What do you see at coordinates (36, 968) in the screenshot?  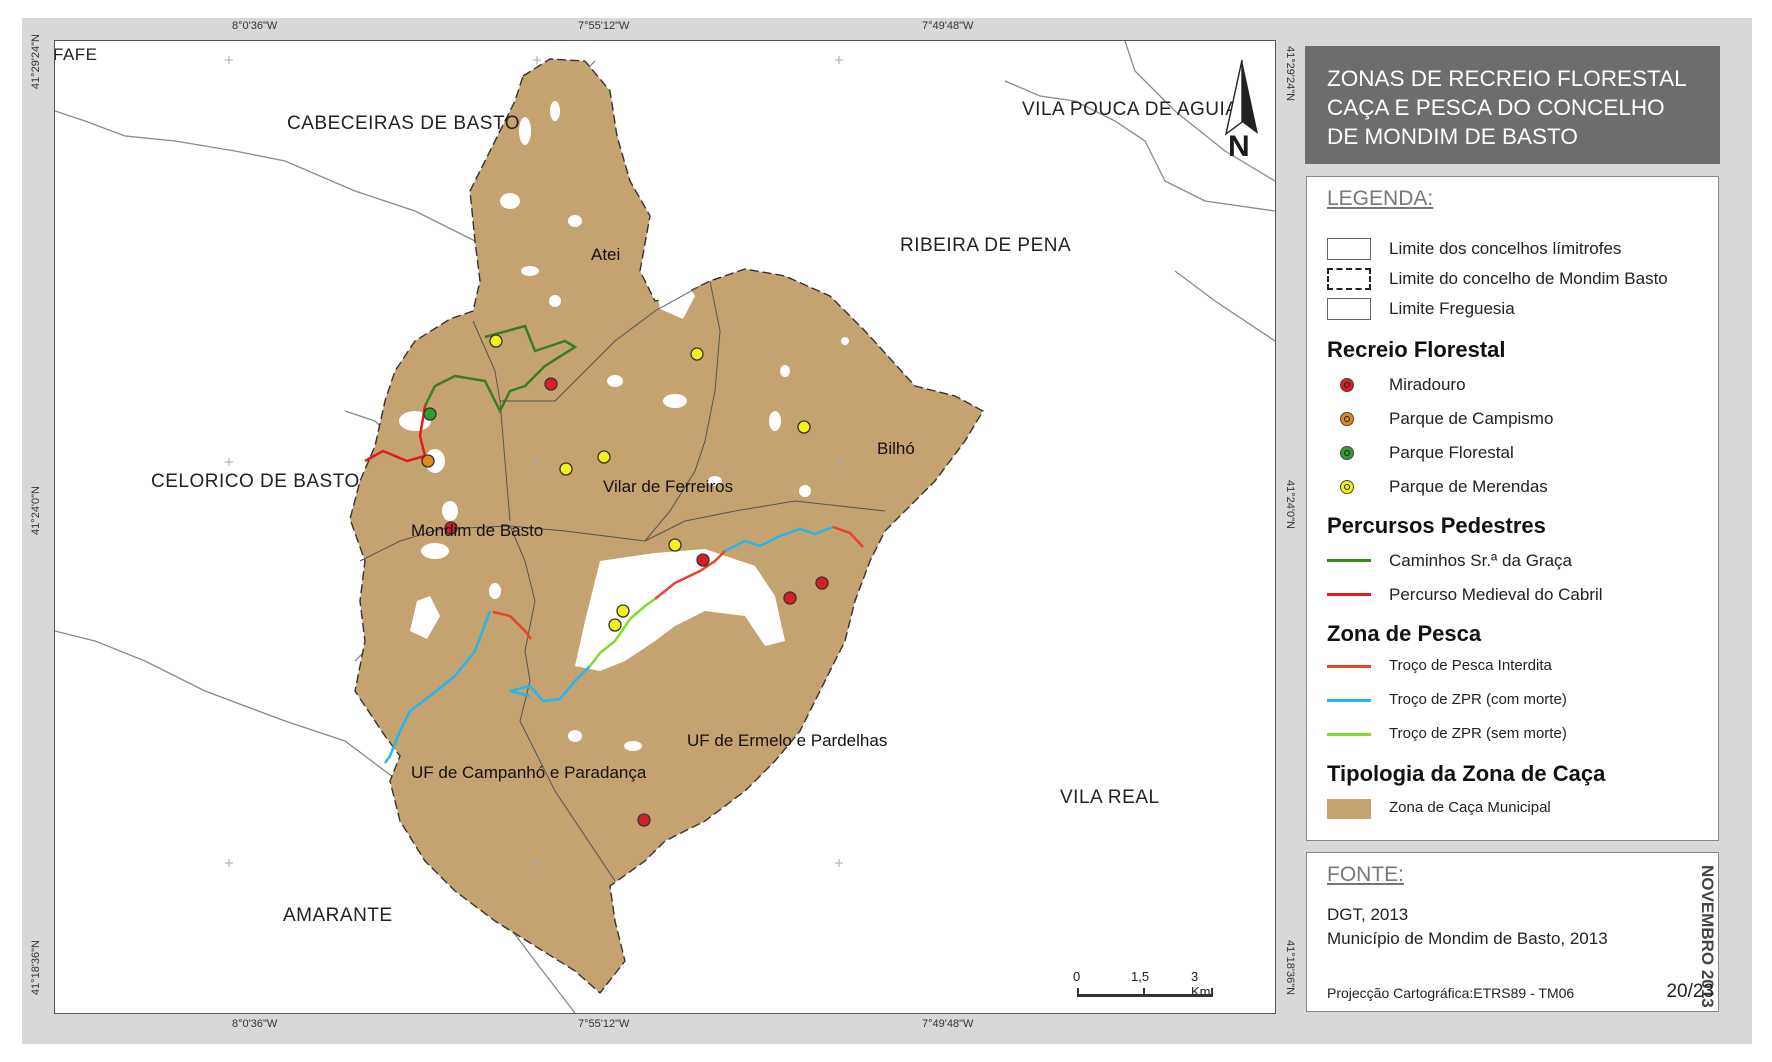 I see `coord-left-3: 41°18'36"N` at bounding box center [36, 968].